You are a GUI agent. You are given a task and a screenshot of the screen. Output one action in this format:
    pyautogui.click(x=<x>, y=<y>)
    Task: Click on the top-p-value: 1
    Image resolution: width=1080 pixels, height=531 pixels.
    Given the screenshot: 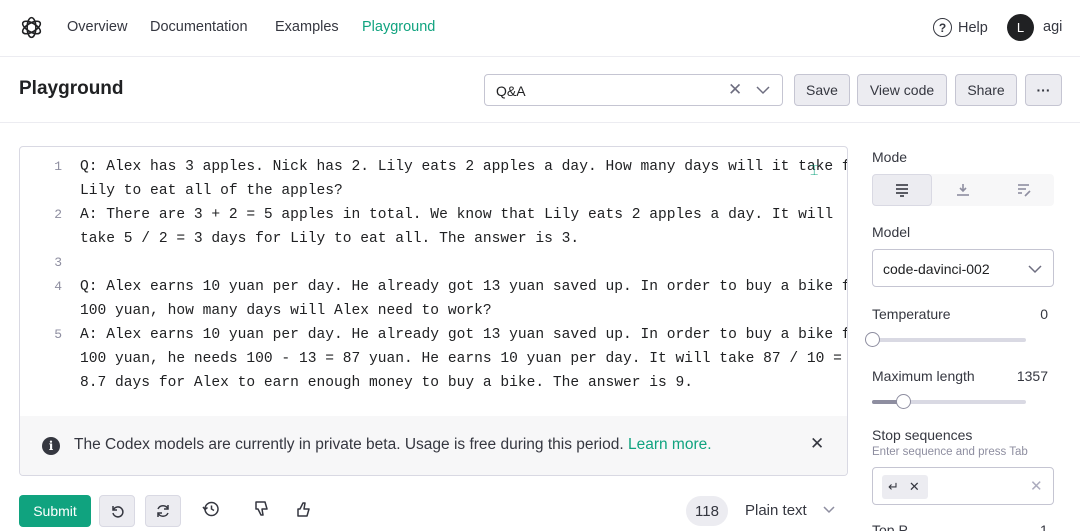 What is the action you would take?
    pyautogui.click(x=1044, y=526)
    